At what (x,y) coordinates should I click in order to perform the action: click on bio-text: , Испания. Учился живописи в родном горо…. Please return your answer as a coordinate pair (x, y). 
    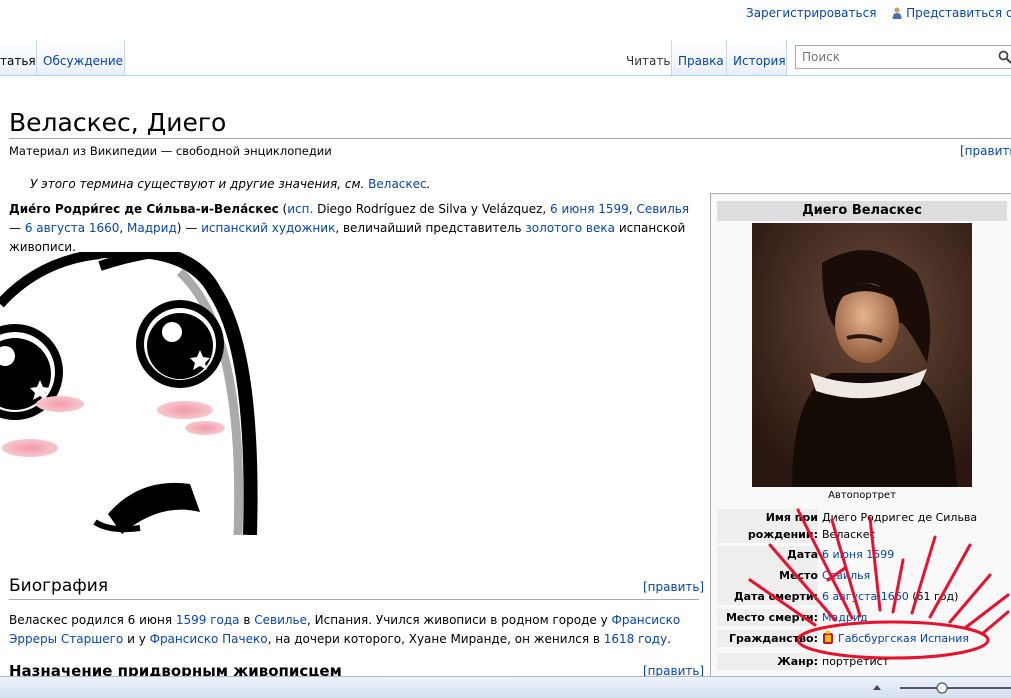
    Looking at the image, I should click on (459, 620).